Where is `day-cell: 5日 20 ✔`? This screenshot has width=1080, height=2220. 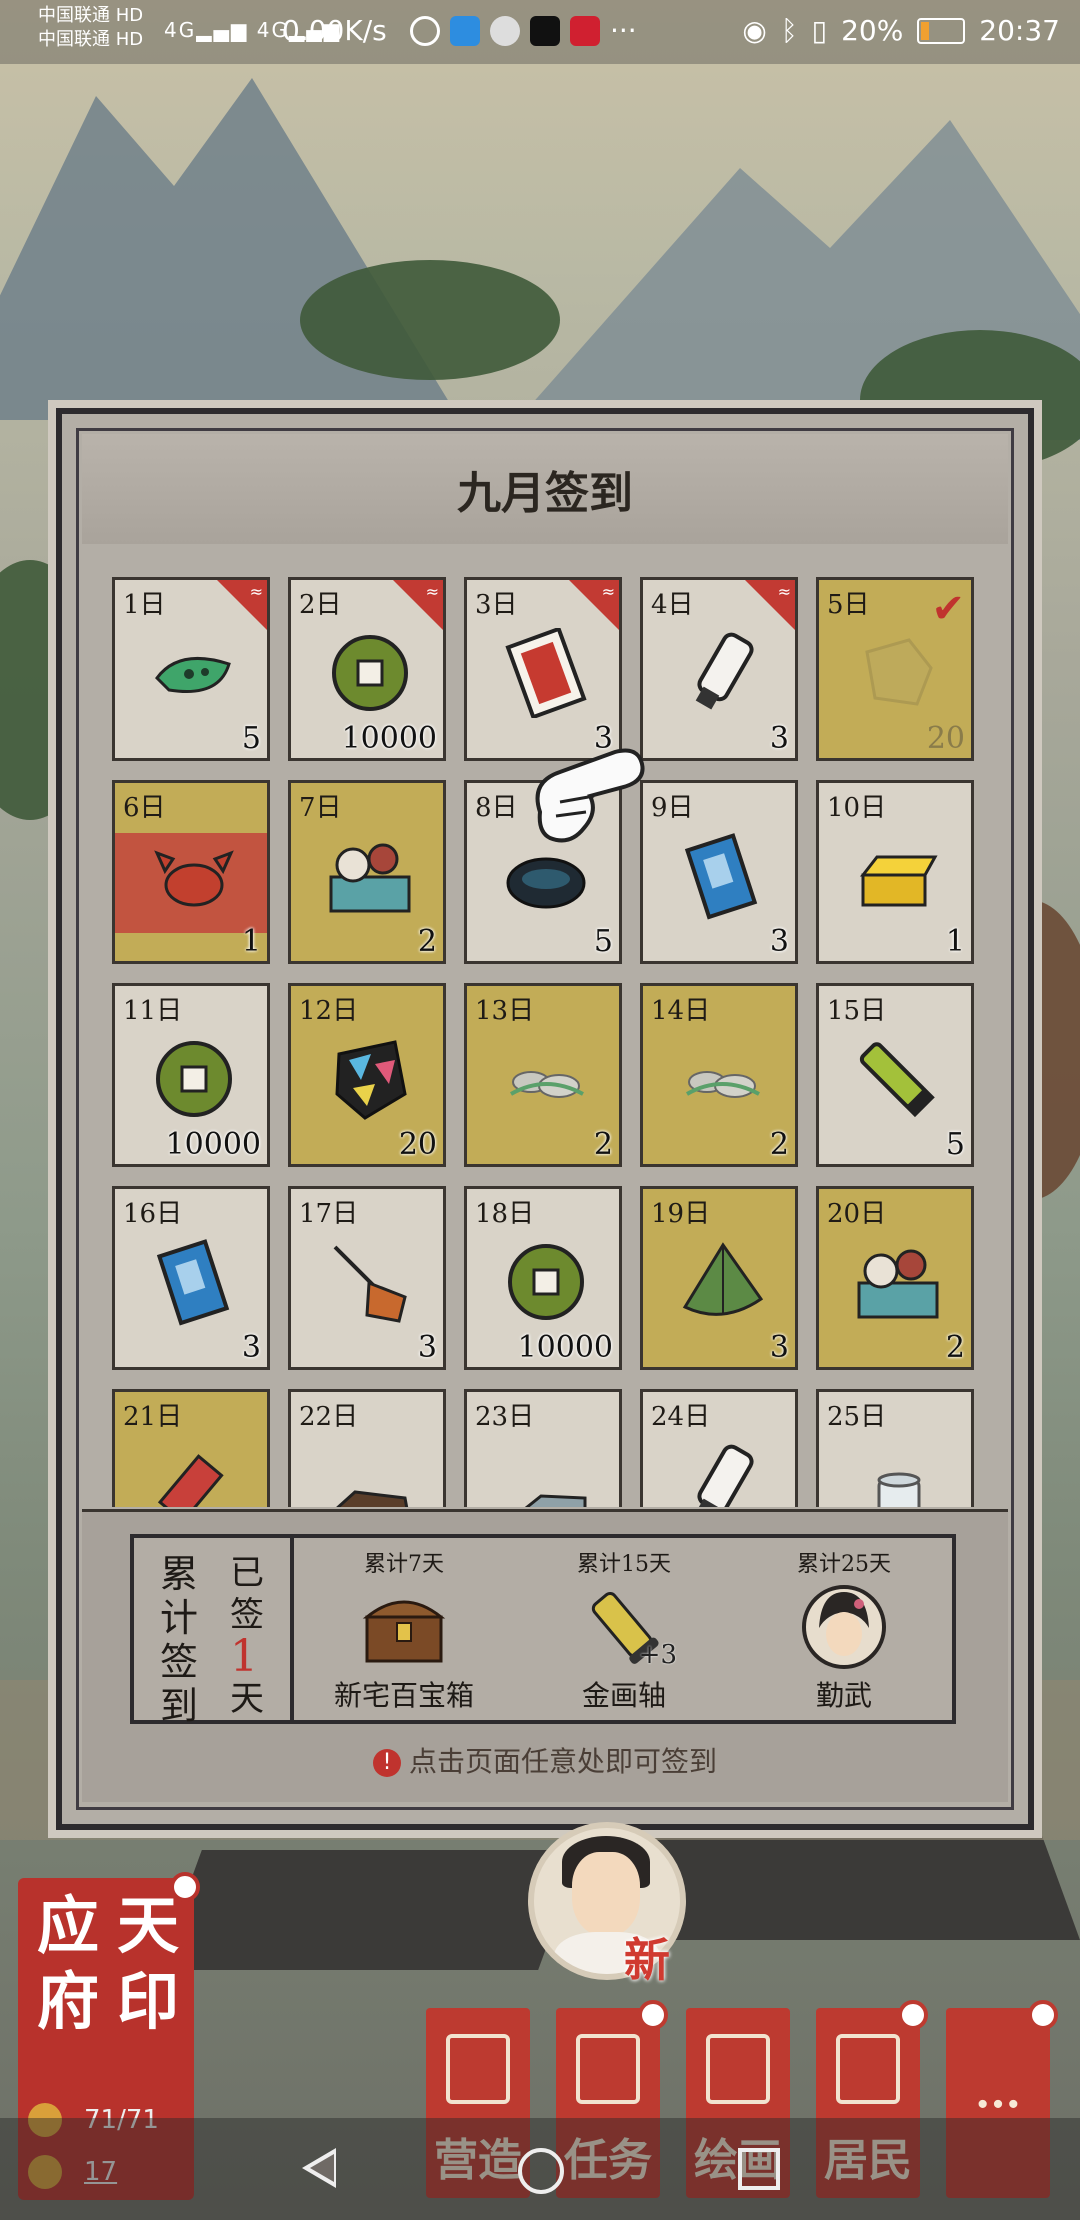
day-cell: 5日 20 ✔ is located at coordinates (895, 669).